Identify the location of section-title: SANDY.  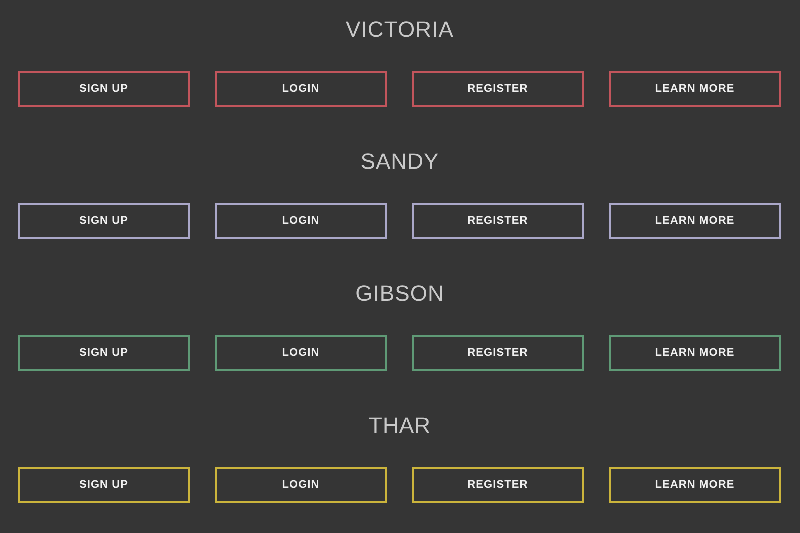
(400, 162).